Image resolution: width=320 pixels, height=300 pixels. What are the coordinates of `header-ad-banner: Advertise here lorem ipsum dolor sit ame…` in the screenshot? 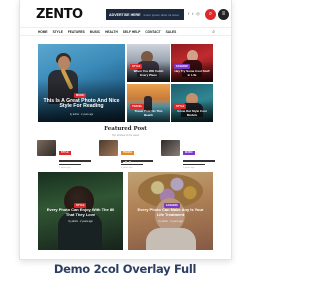 It's located at (145, 14).